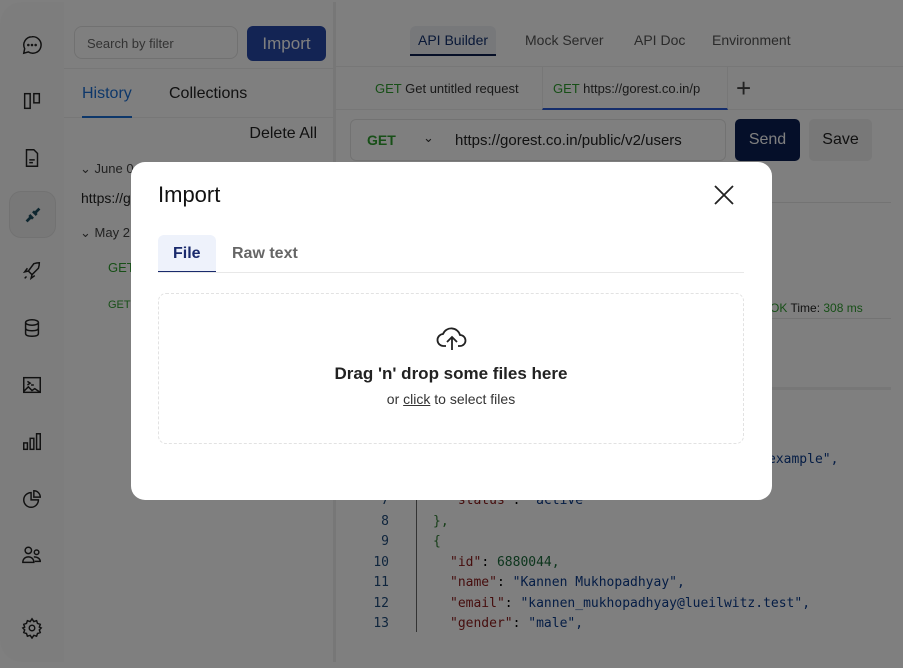 Image resolution: width=903 pixels, height=668 pixels. Describe the element at coordinates (451, 373) in the screenshot. I see `drop-title: Drag 'n' drop some files here` at that location.